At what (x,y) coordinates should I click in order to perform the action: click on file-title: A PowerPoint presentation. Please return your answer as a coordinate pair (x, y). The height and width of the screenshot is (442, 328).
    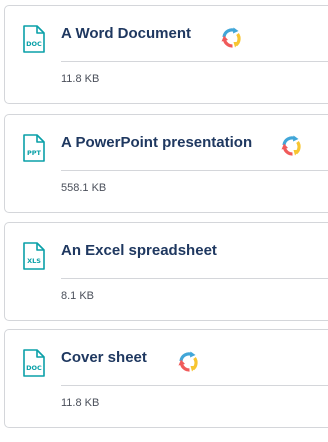
    Looking at the image, I should click on (156, 143).